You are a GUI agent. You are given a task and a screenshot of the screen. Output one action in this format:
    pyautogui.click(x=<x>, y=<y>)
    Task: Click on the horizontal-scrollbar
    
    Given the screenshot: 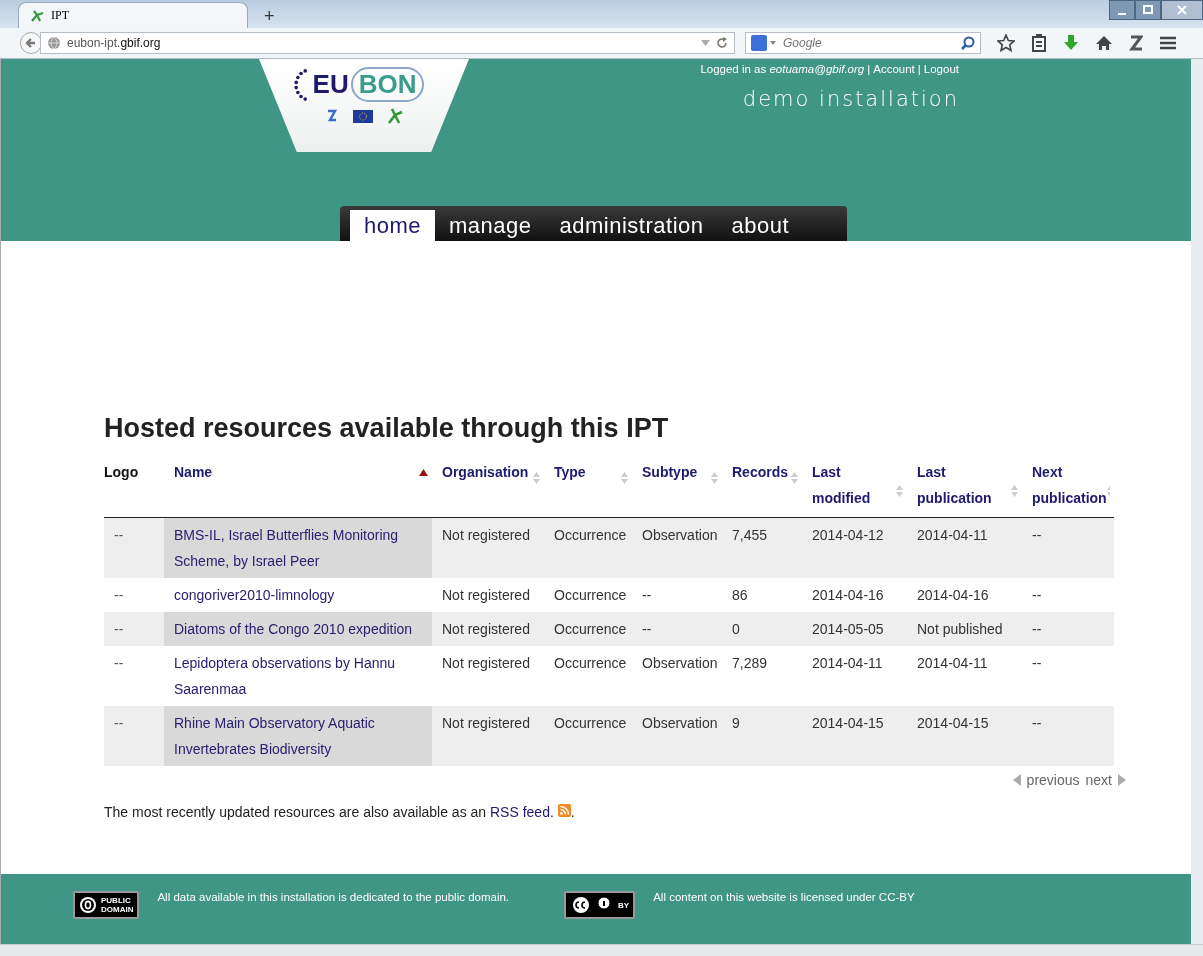 What is the action you would take?
    pyautogui.click(x=601, y=950)
    